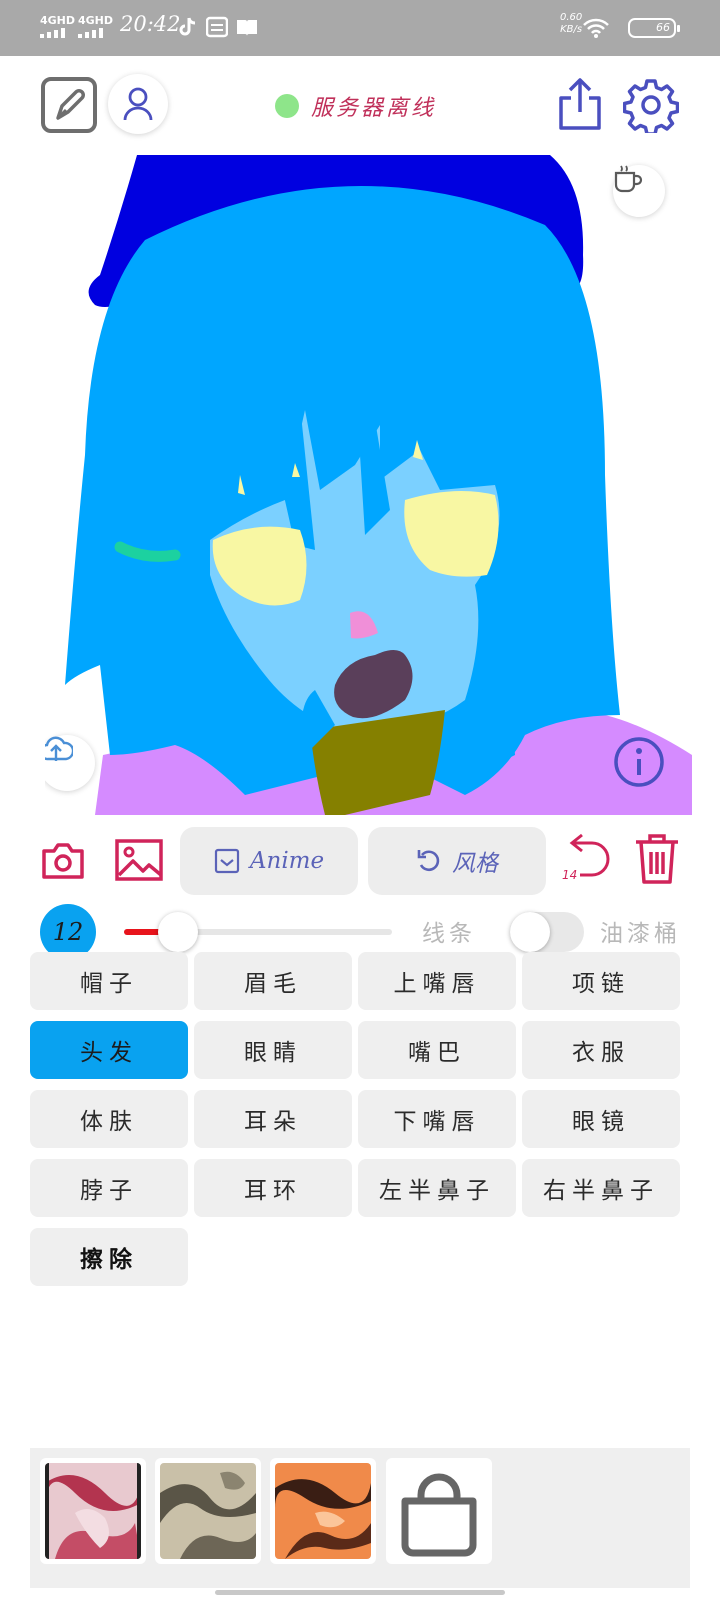  Describe the element at coordinates (217, 27) in the screenshot. I see `message-icon` at that location.